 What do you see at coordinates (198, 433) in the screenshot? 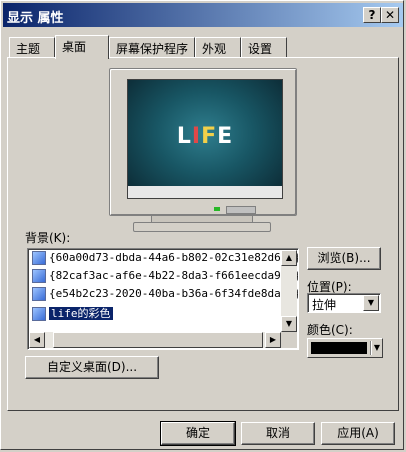
I see `ok-button: 确定` at bounding box center [198, 433].